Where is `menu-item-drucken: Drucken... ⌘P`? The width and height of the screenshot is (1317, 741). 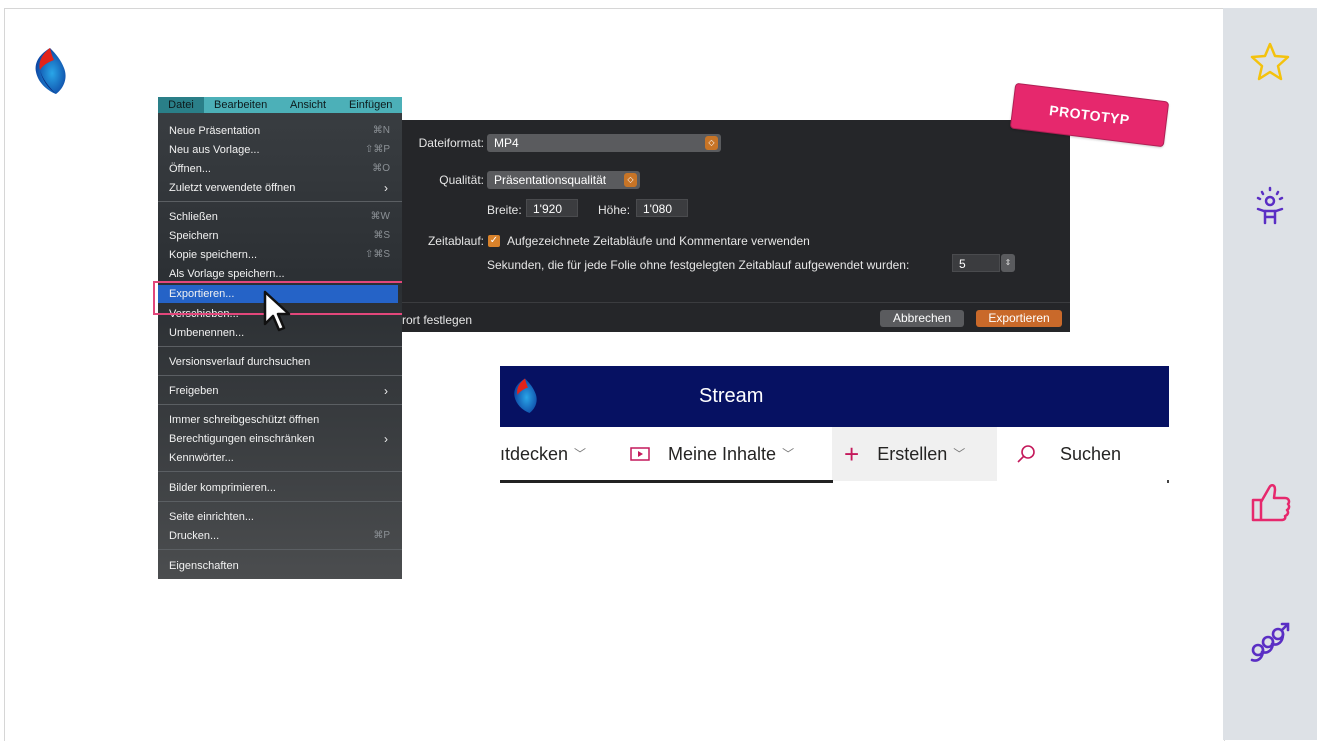
menu-item-drucken: Drucken... ⌘P is located at coordinates (280, 536).